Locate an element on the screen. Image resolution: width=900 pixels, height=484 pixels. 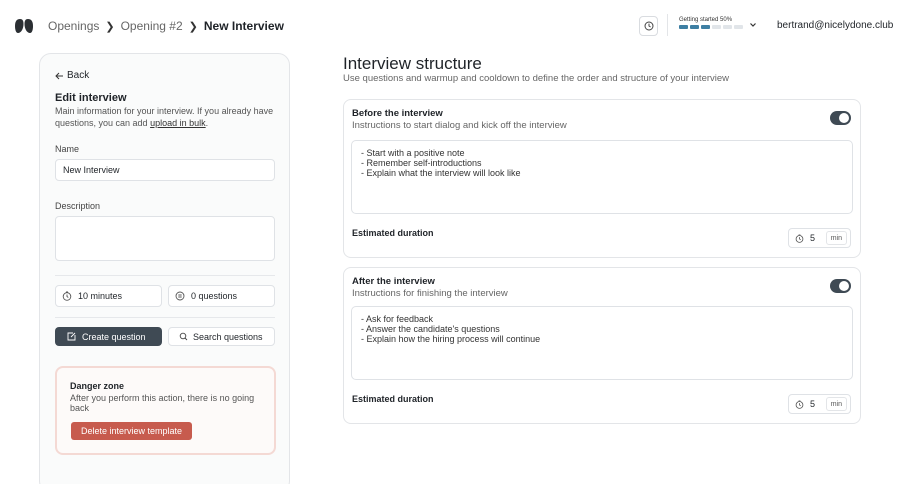
list-icon is located at coordinates (180, 296).